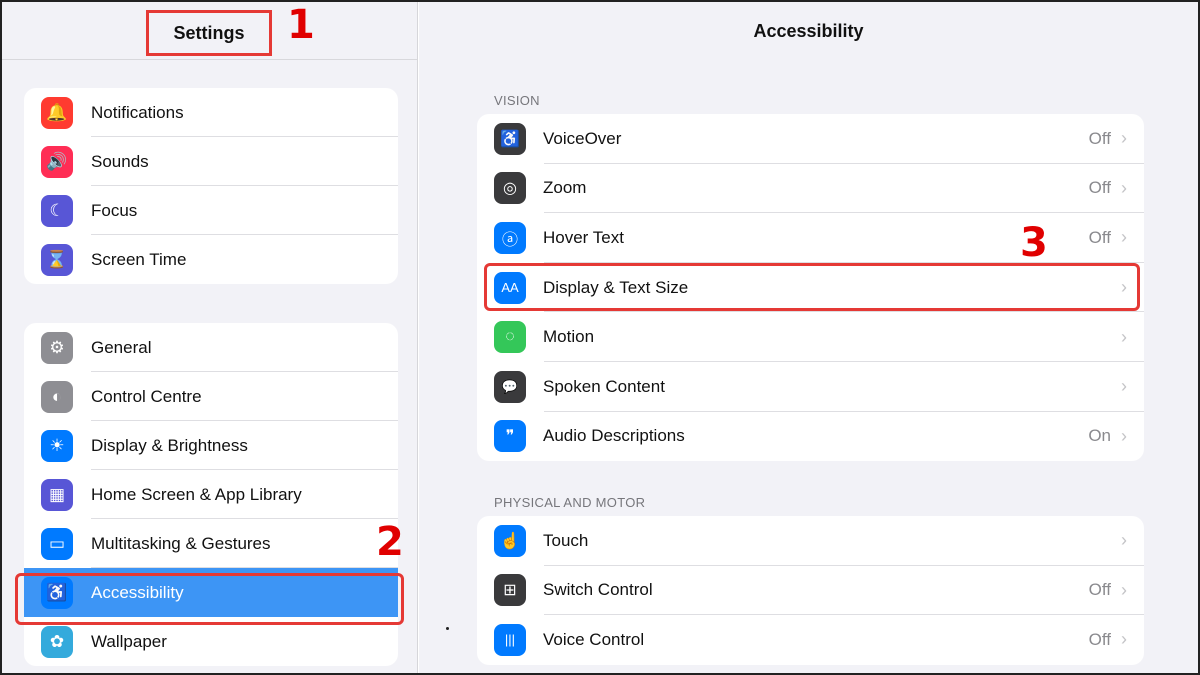  Describe the element at coordinates (447, 628) in the screenshot. I see `stray-dot` at that location.